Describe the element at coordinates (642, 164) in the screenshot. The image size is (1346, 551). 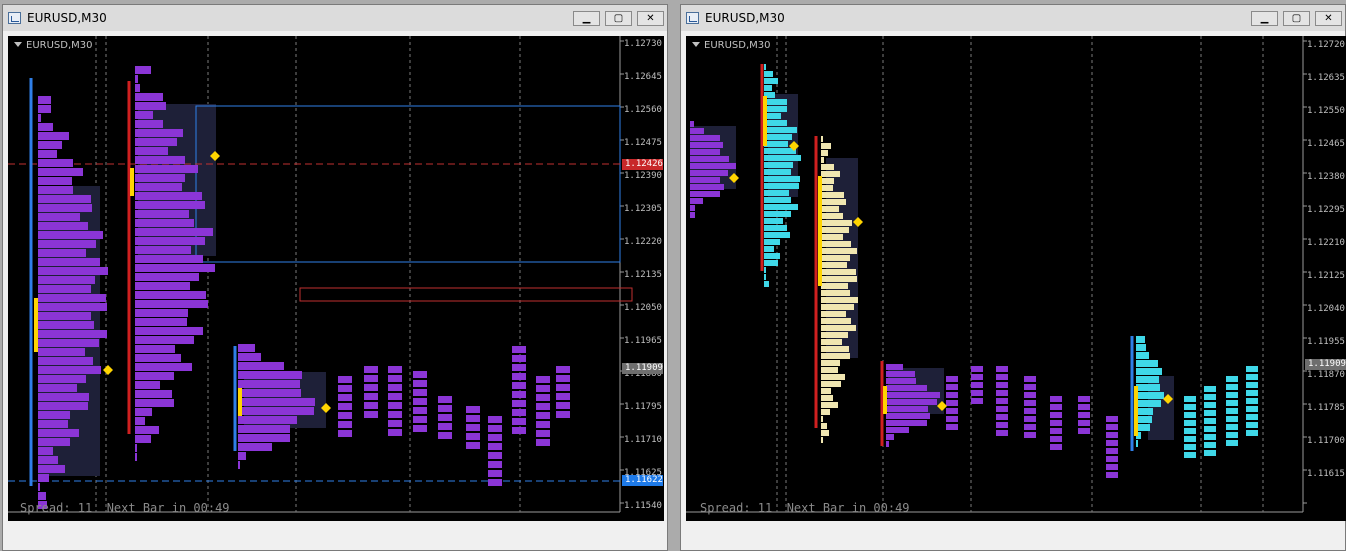
I see `price-tag: 1.12426` at that location.